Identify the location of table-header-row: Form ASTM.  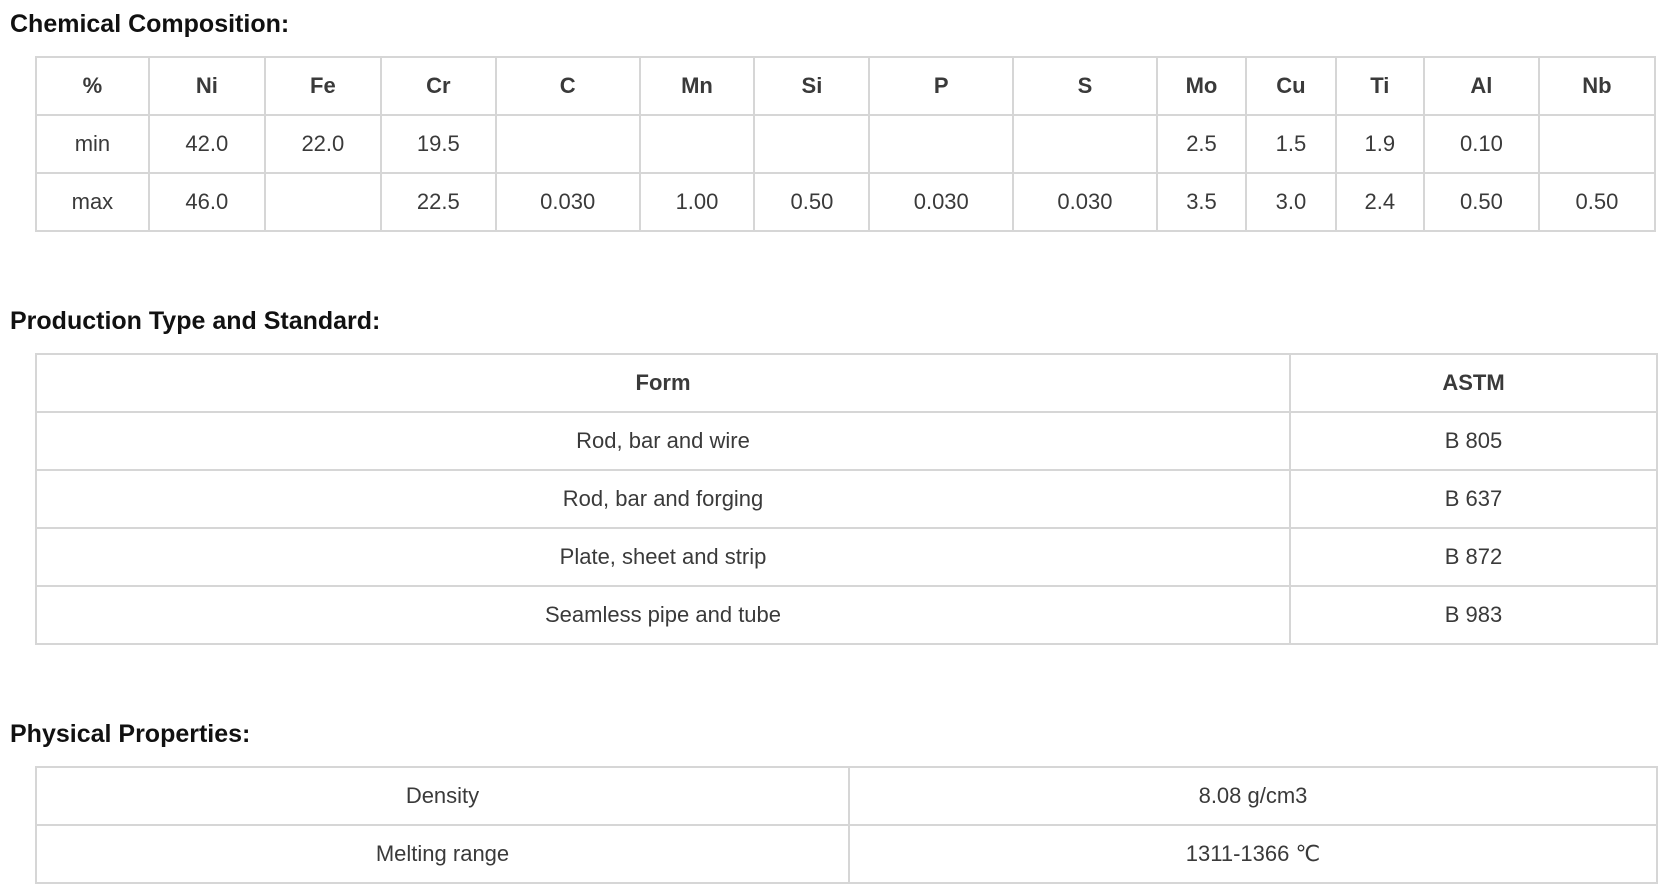
(846, 383).